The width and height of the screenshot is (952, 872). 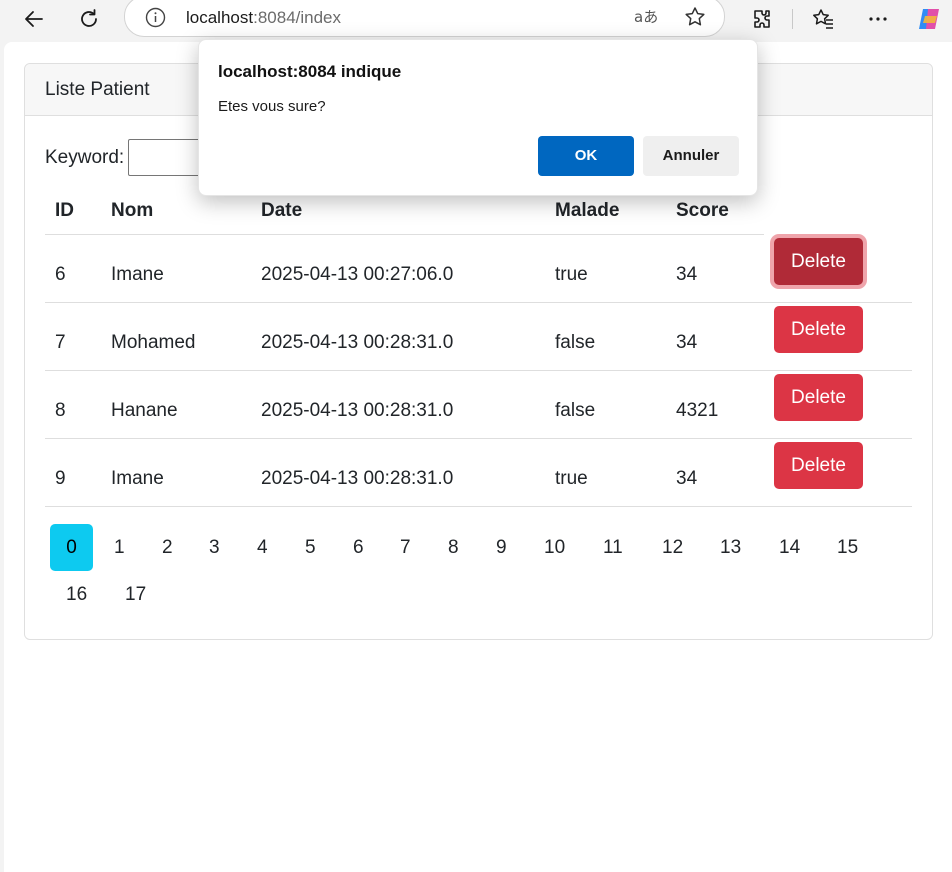 I want to click on page-link: 3, so click(x=214, y=547).